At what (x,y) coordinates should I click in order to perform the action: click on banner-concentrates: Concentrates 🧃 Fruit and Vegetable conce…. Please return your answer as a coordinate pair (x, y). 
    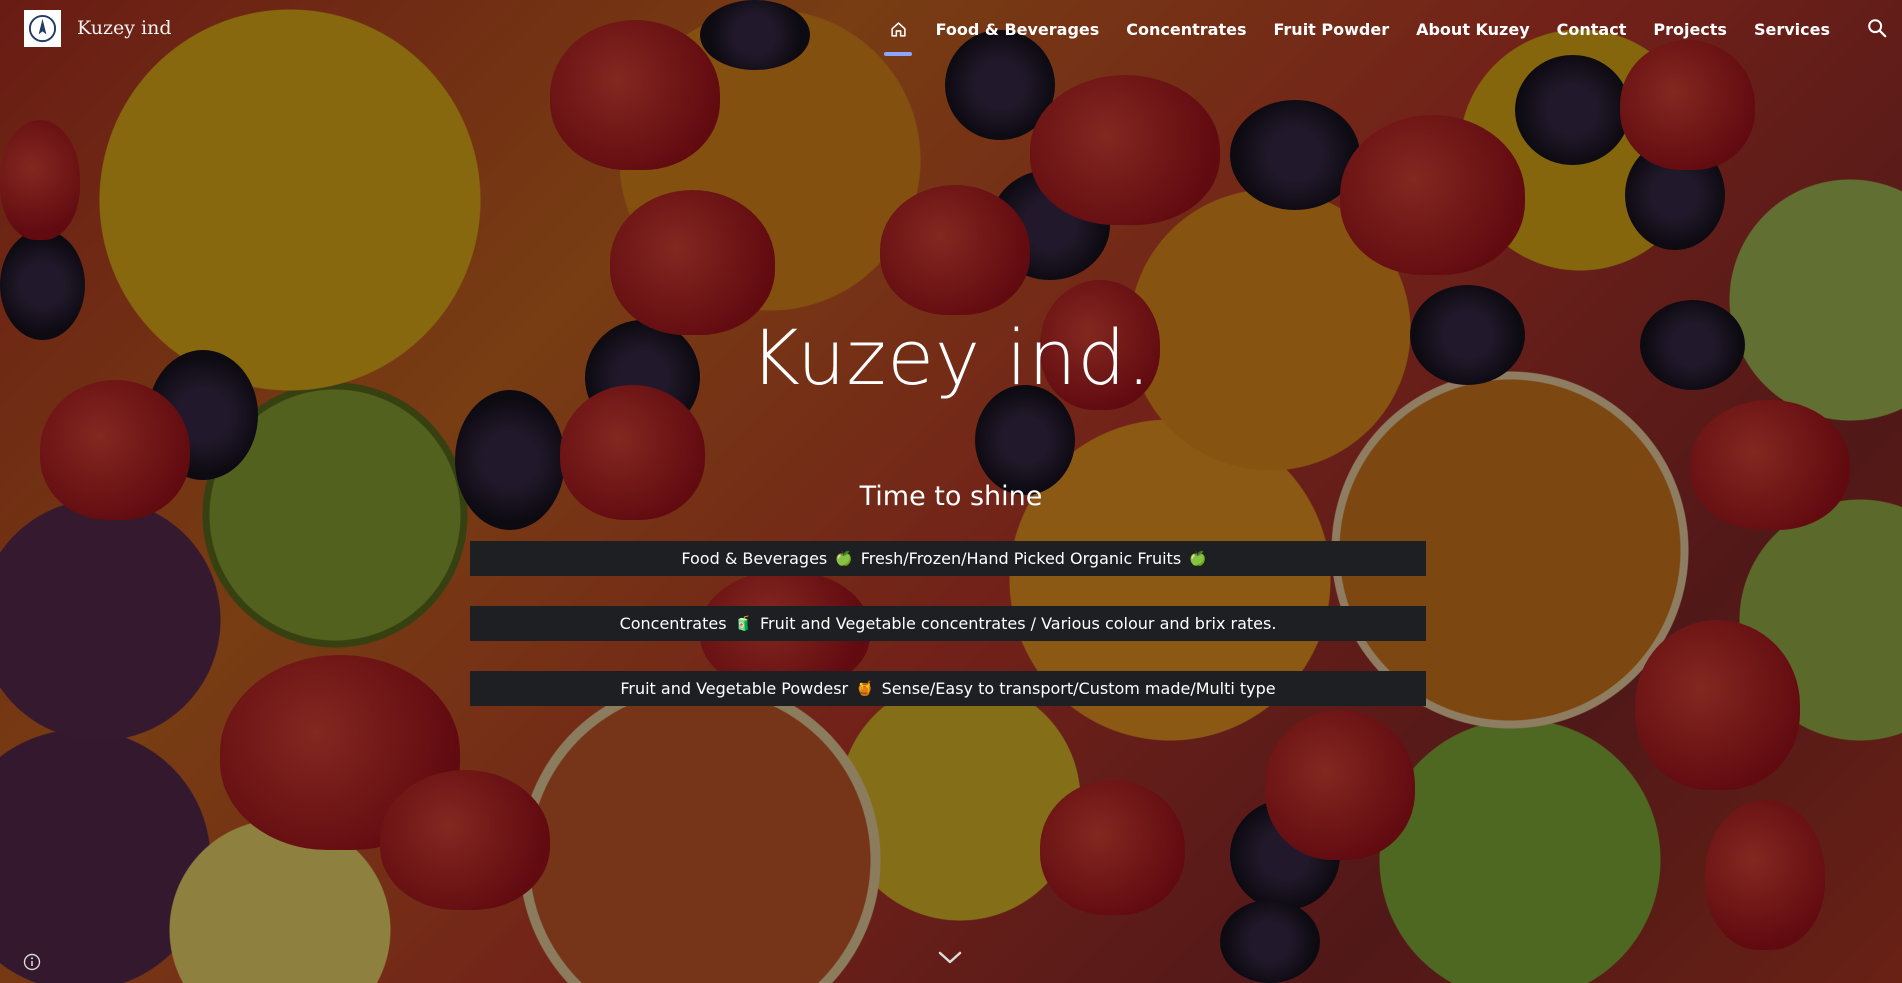
    Looking at the image, I should click on (948, 623).